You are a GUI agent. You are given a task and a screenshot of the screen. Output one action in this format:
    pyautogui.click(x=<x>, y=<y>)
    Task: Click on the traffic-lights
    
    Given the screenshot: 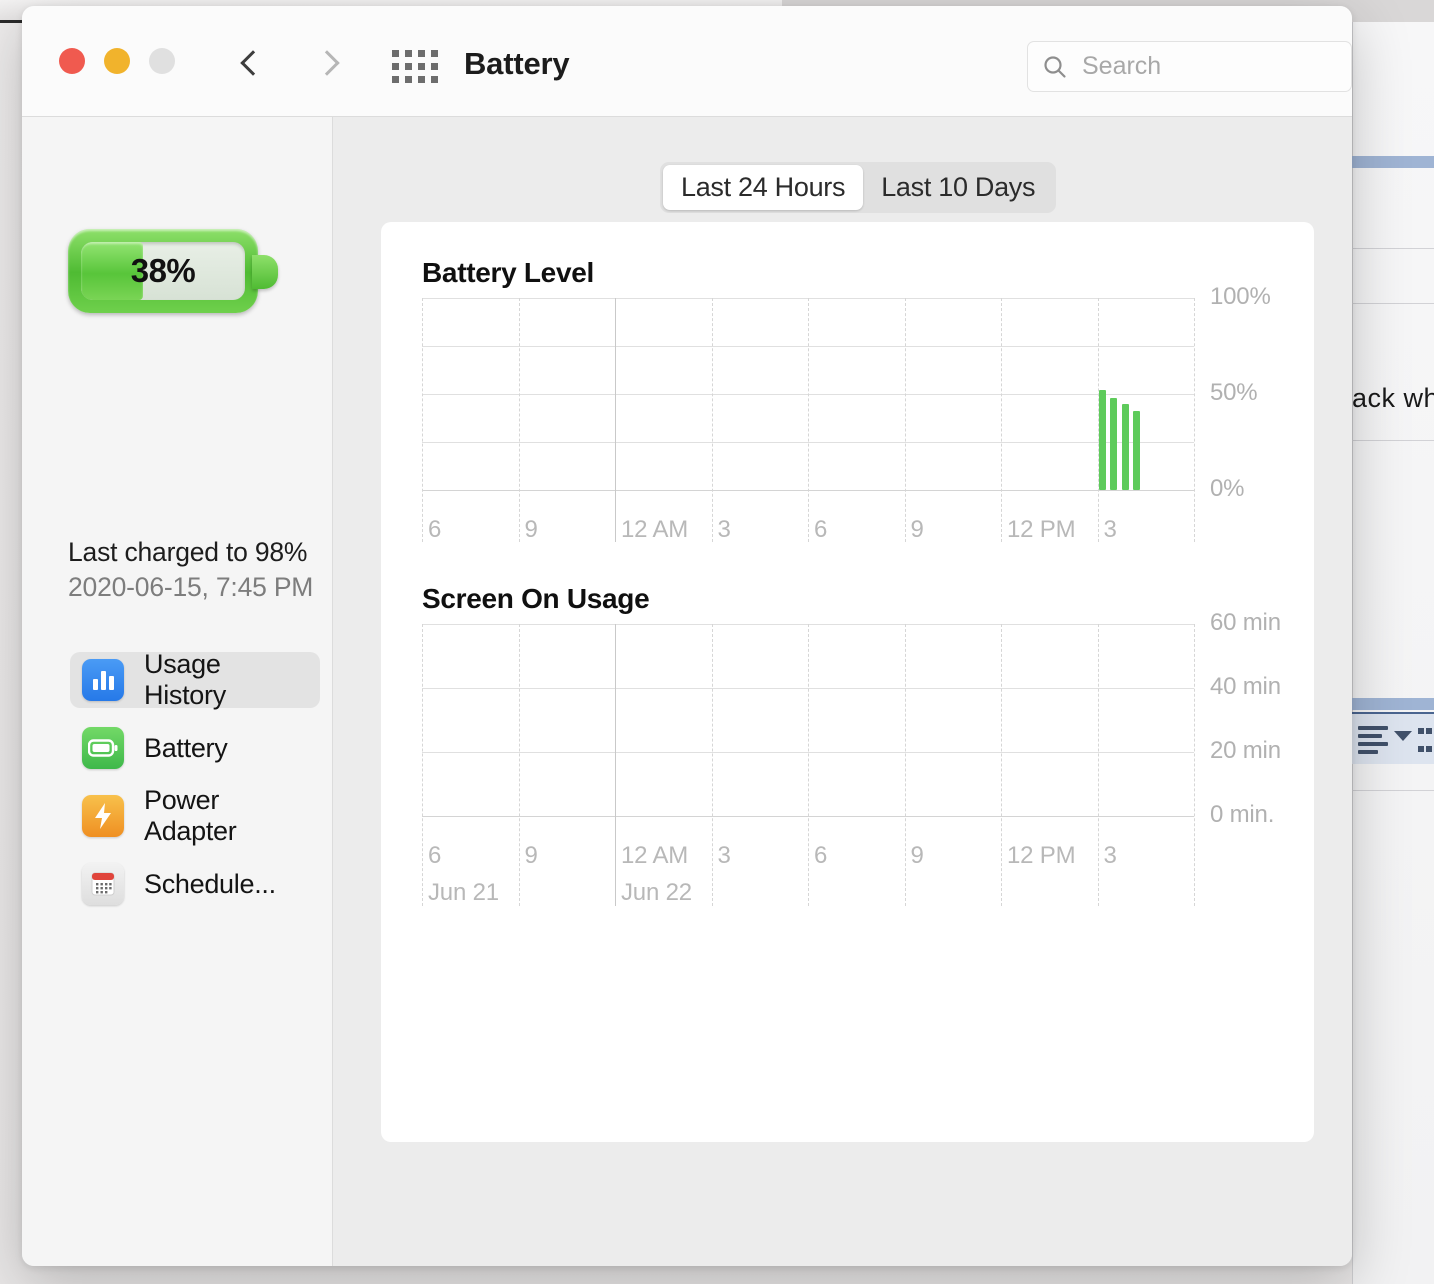 What is the action you would take?
    pyautogui.click(x=117, y=61)
    